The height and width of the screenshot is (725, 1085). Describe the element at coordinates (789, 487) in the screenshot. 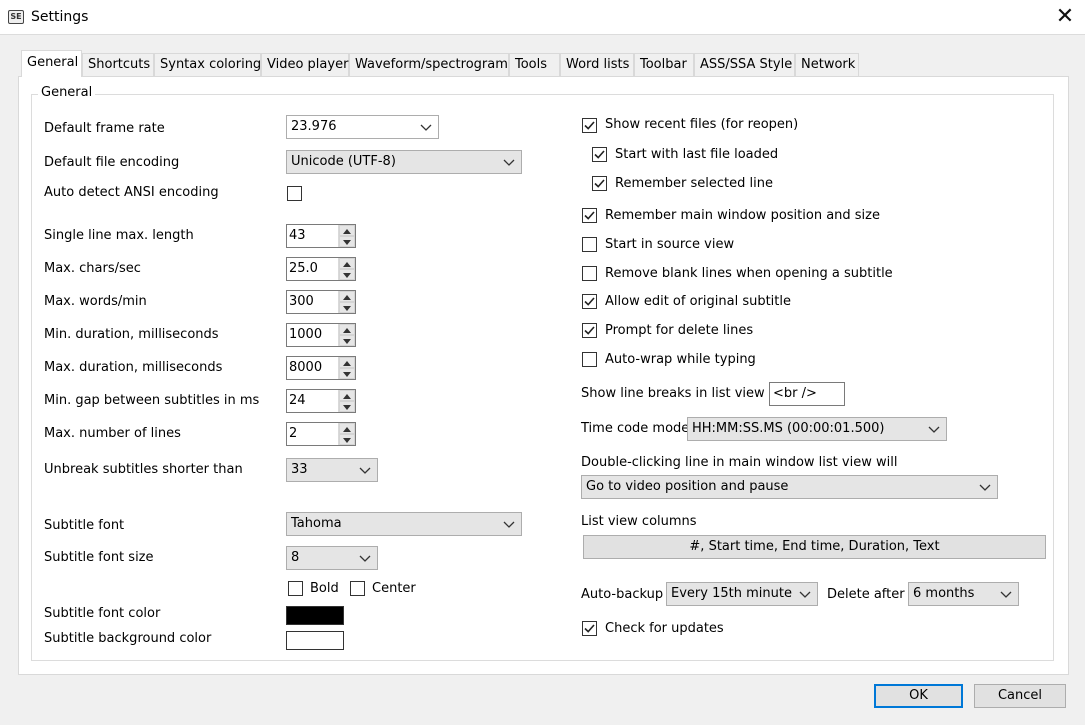

I see `double-click-combo: Go to video position and pause` at that location.